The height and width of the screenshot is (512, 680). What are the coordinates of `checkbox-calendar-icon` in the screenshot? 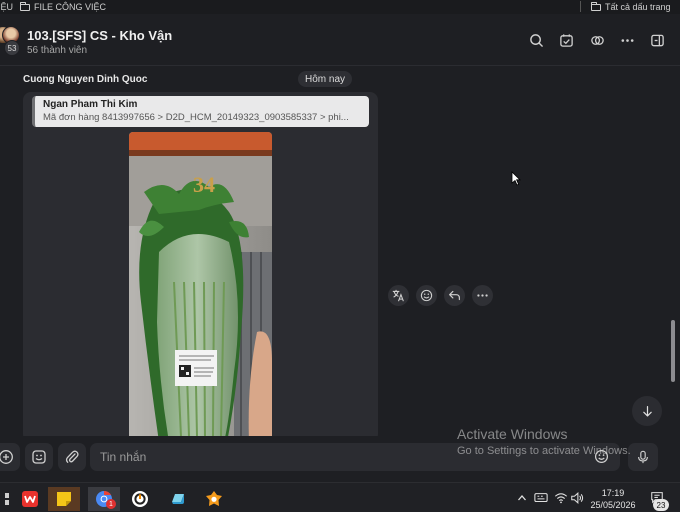 It's located at (566, 40).